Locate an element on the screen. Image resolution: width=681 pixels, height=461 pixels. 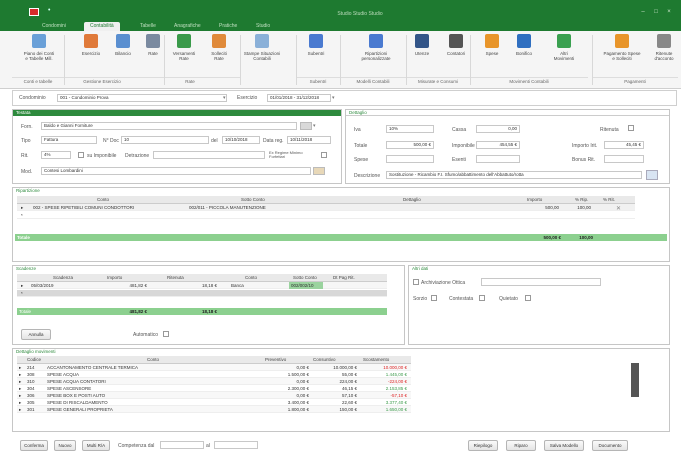
ribbon-button-5: Solleciti Rate is located at coordinates (219, 54).